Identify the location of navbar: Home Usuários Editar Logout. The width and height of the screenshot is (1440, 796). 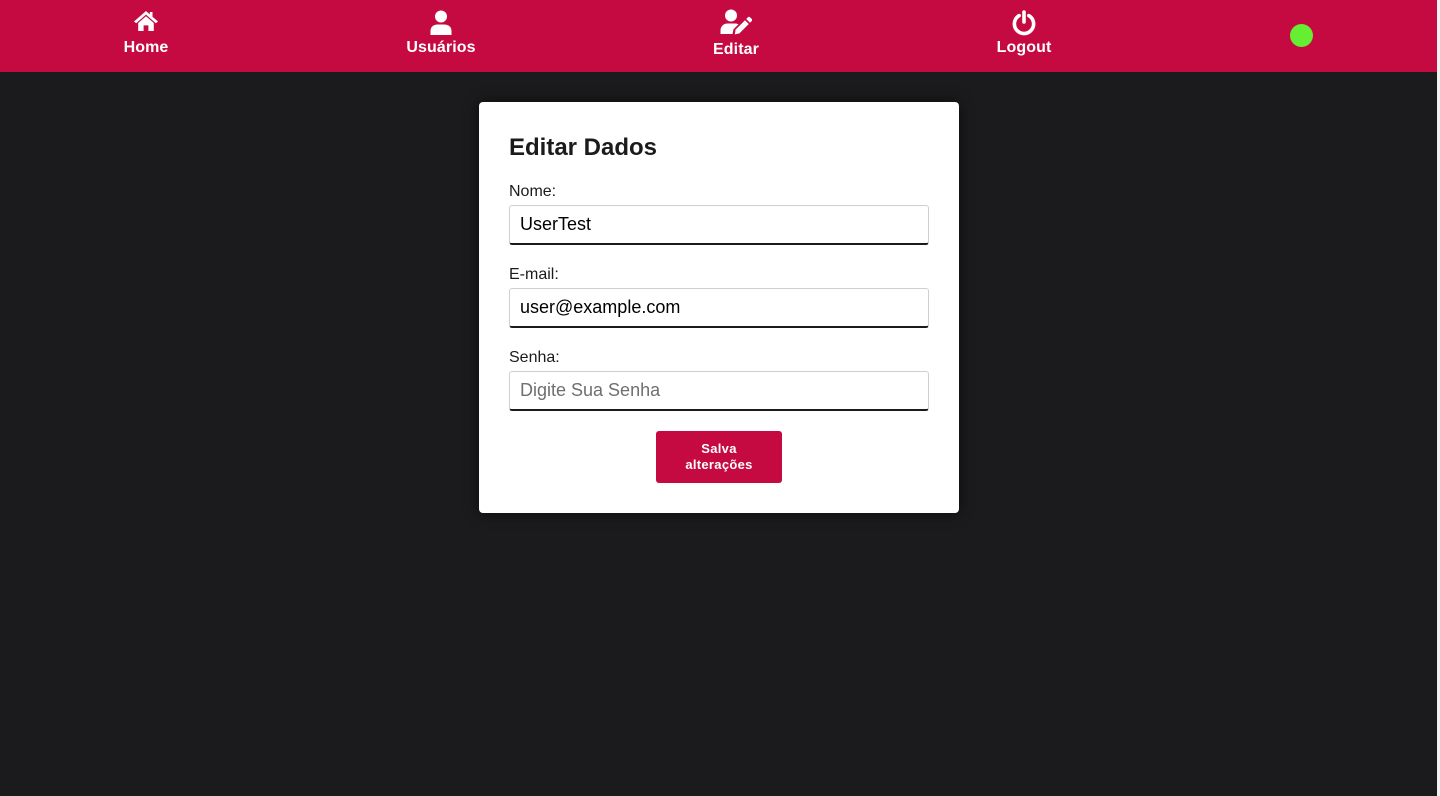
(718, 36).